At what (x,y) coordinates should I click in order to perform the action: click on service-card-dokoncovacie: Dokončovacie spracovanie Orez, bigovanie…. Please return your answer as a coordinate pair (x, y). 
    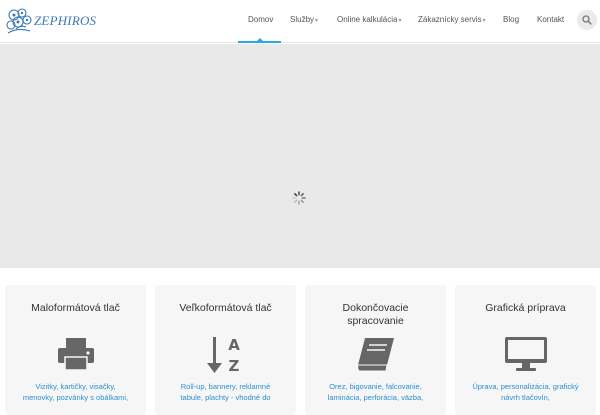
    Looking at the image, I should click on (375, 350).